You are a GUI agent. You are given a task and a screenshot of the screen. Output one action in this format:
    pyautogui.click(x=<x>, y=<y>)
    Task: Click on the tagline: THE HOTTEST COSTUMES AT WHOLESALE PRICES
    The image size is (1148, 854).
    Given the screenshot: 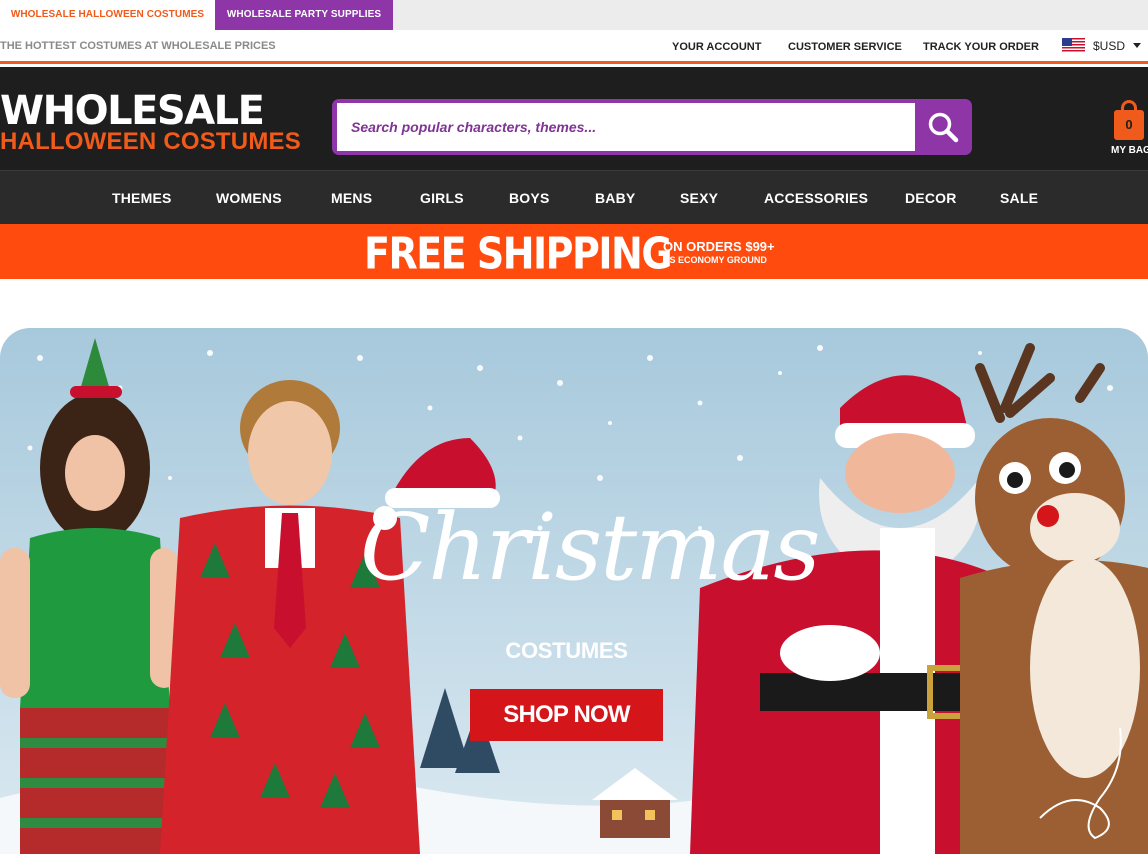 What is the action you would take?
    pyautogui.click(x=138, y=46)
    